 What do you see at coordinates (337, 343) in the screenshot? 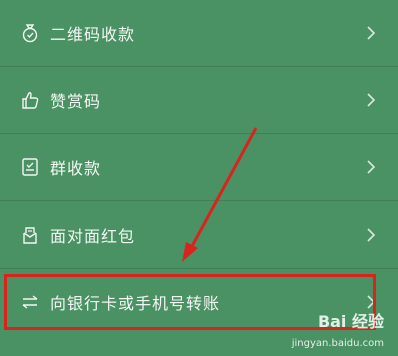
I see `watermark-url: jingyan.baidu.com` at bounding box center [337, 343].